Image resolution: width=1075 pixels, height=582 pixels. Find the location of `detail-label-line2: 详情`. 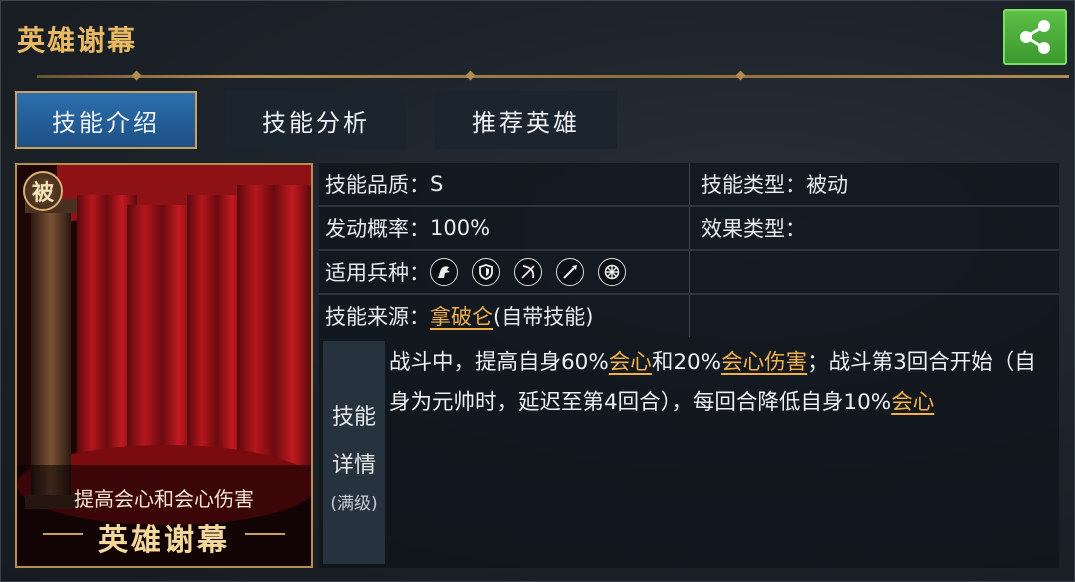

detail-label-line2: 详情 is located at coordinates (353, 465).